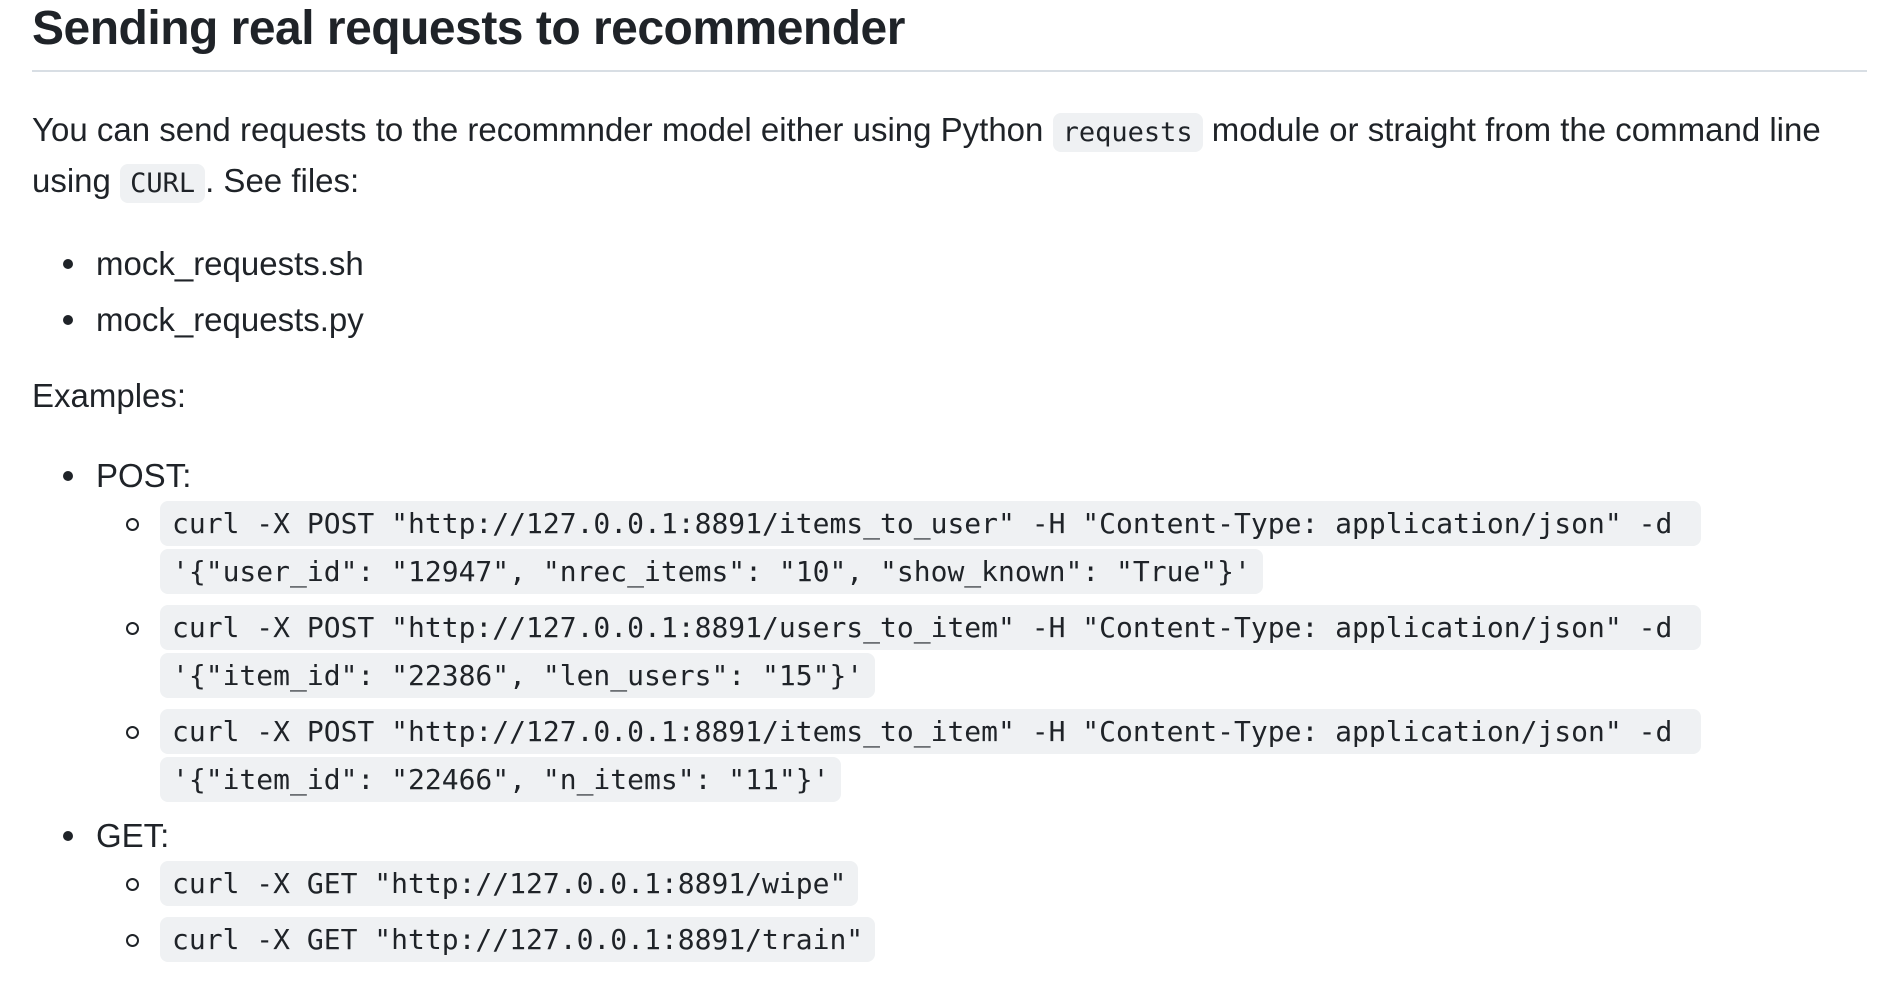 The image size is (1882, 982). I want to click on file-list-item: mock_requests.sh, so click(198, 264).